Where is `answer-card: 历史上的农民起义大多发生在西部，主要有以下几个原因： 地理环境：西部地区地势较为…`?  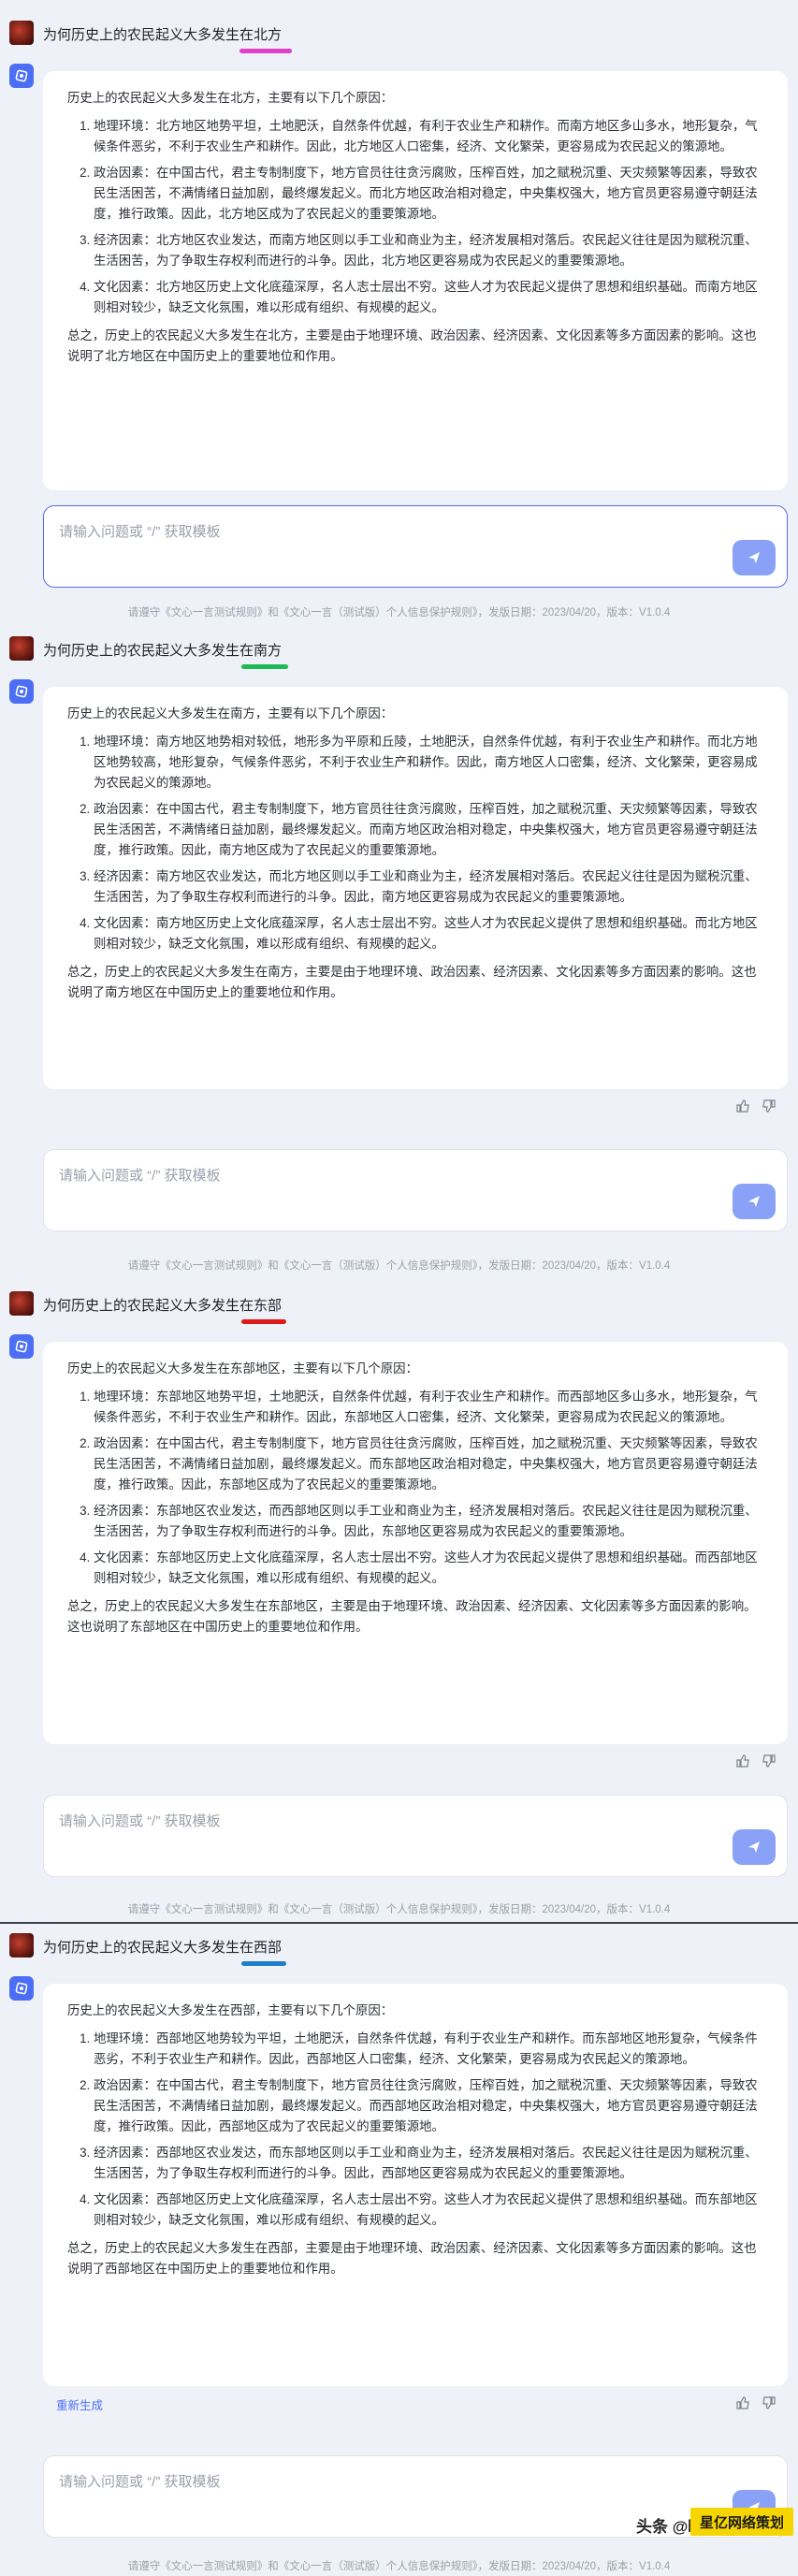
answer-card: 历史上的农民起义大多发生在西部，主要有以下几个原因： 地理环境：西部地区地势较为… is located at coordinates (415, 2185).